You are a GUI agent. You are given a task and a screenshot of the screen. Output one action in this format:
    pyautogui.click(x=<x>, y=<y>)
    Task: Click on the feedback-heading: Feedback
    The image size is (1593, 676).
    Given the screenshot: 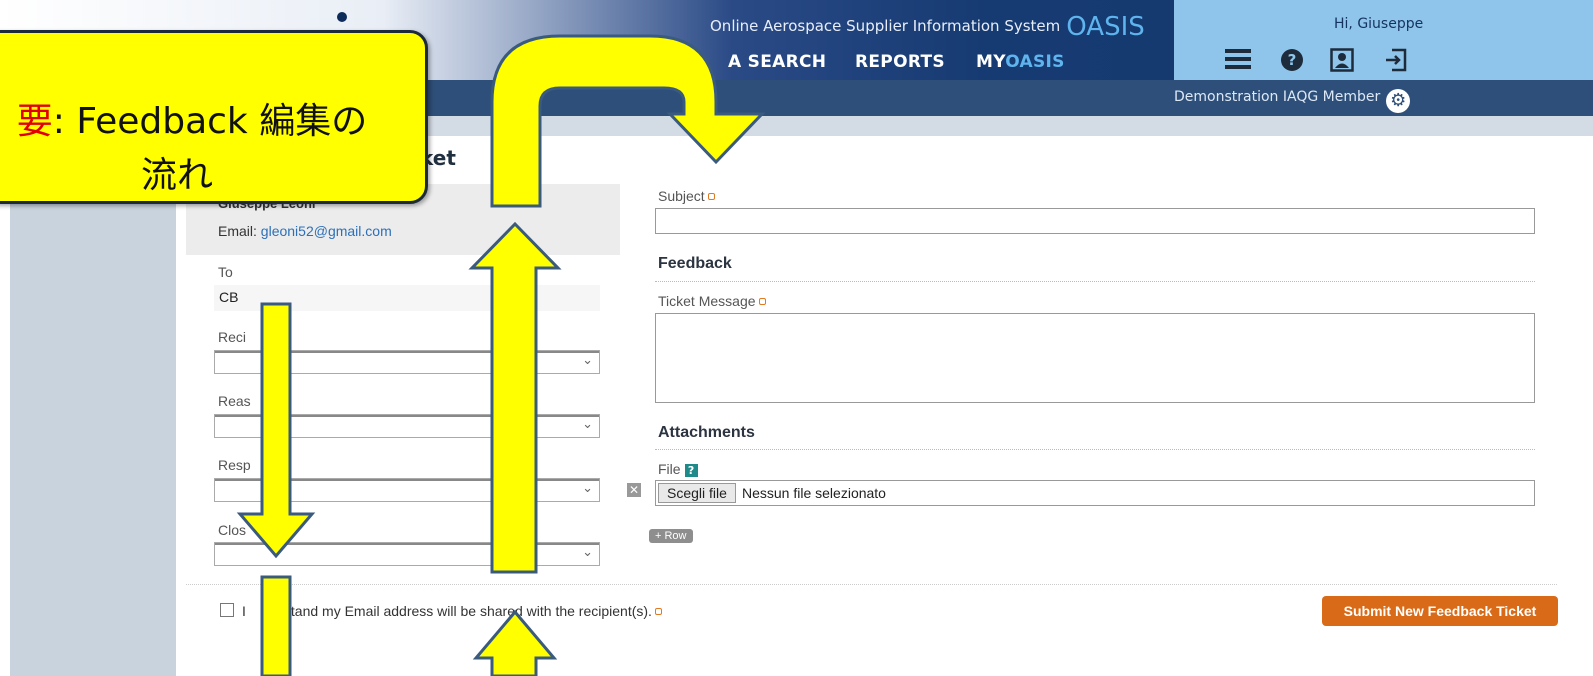 What is the action you would take?
    pyautogui.click(x=695, y=263)
    